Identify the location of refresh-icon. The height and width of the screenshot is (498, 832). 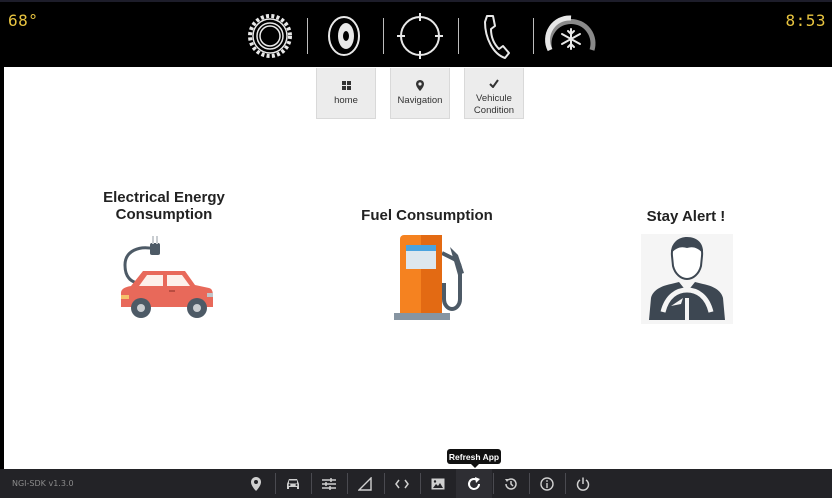
(474, 483).